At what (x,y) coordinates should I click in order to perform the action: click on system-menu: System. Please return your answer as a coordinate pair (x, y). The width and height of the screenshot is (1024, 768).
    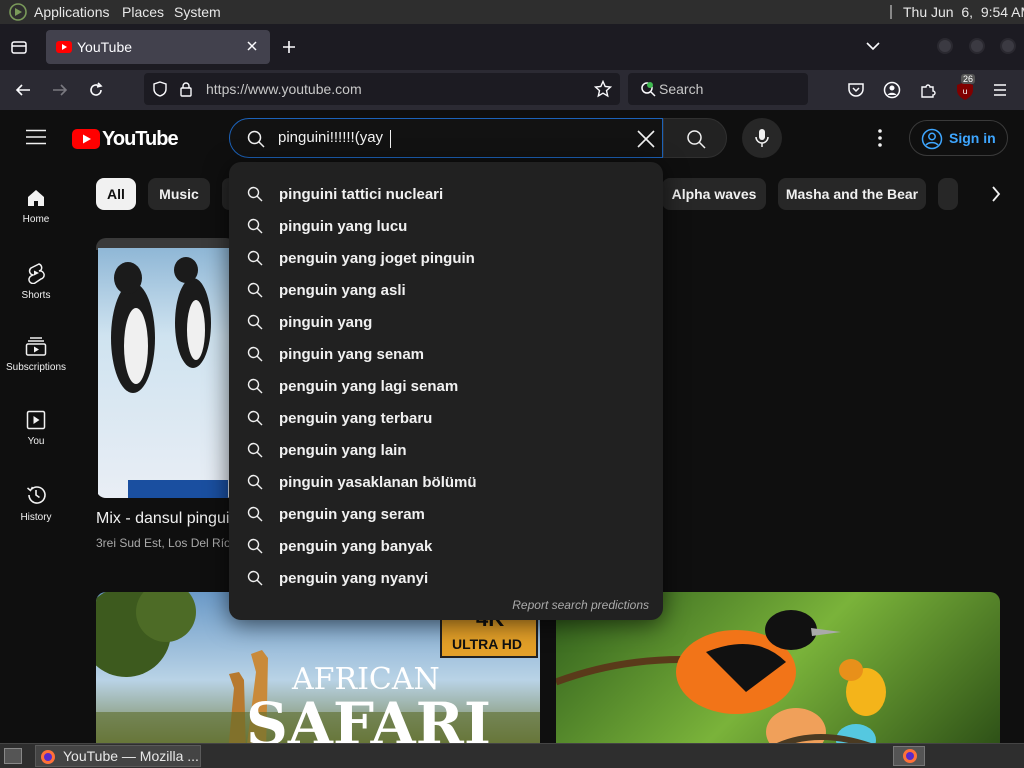
    Looking at the image, I should click on (197, 12).